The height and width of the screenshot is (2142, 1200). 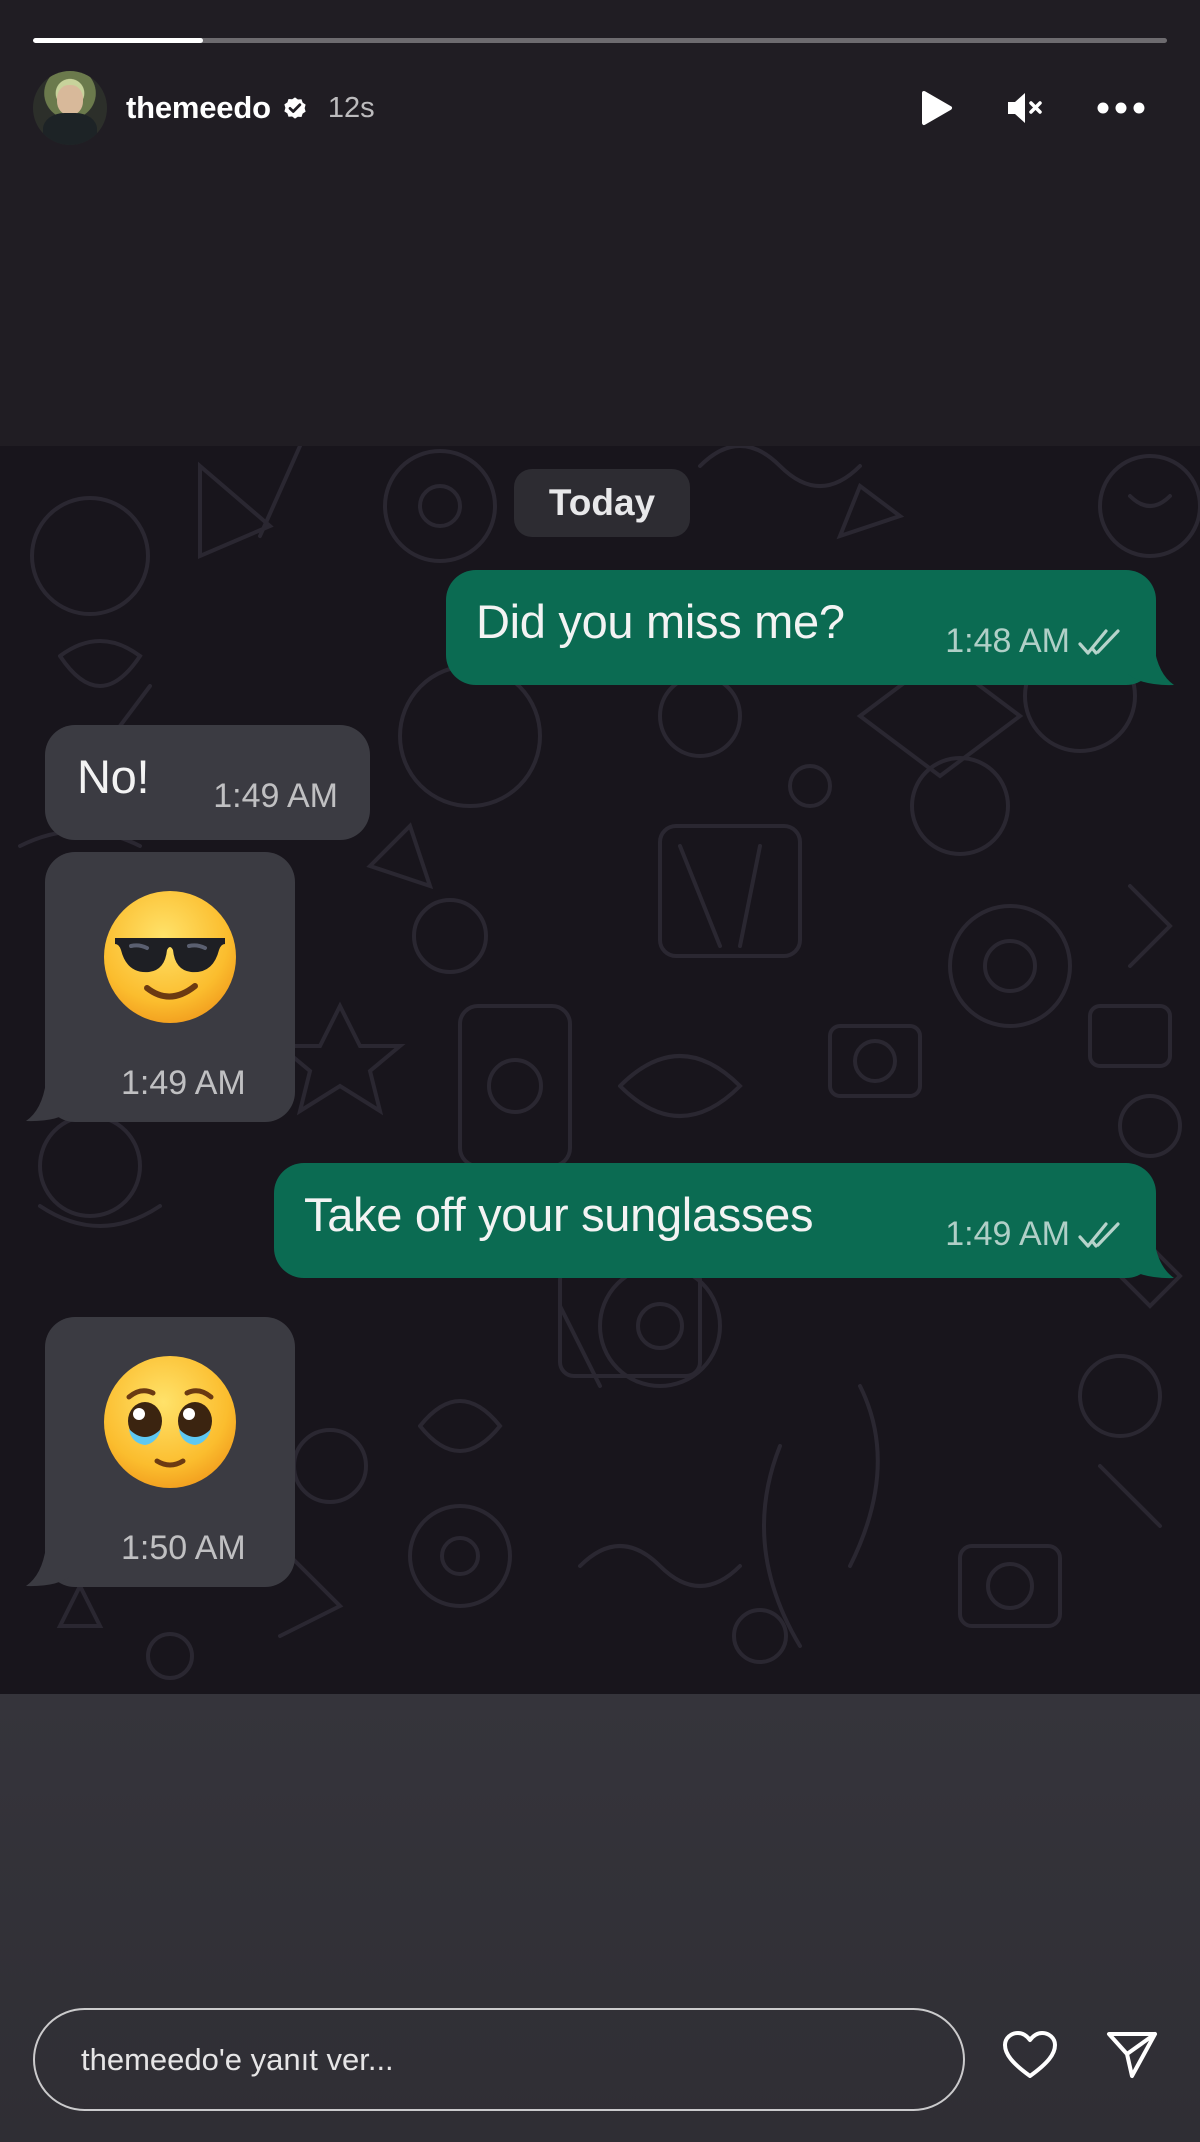 What do you see at coordinates (118, 40) in the screenshot?
I see `story-progress-fill` at bounding box center [118, 40].